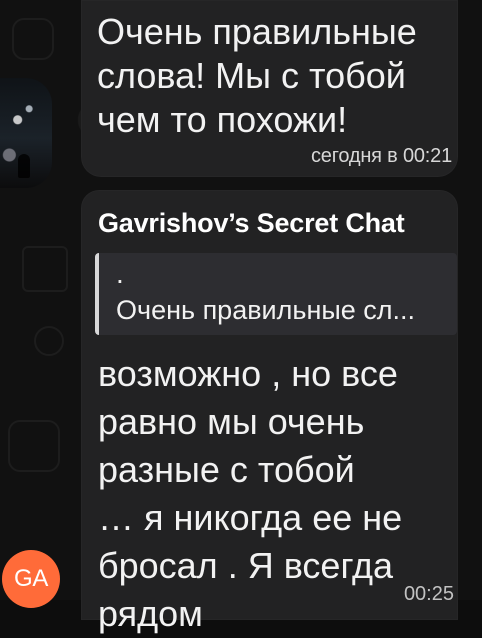  I want to click on sender-name: Gavrishov’s Secret Chat, so click(251, 223).